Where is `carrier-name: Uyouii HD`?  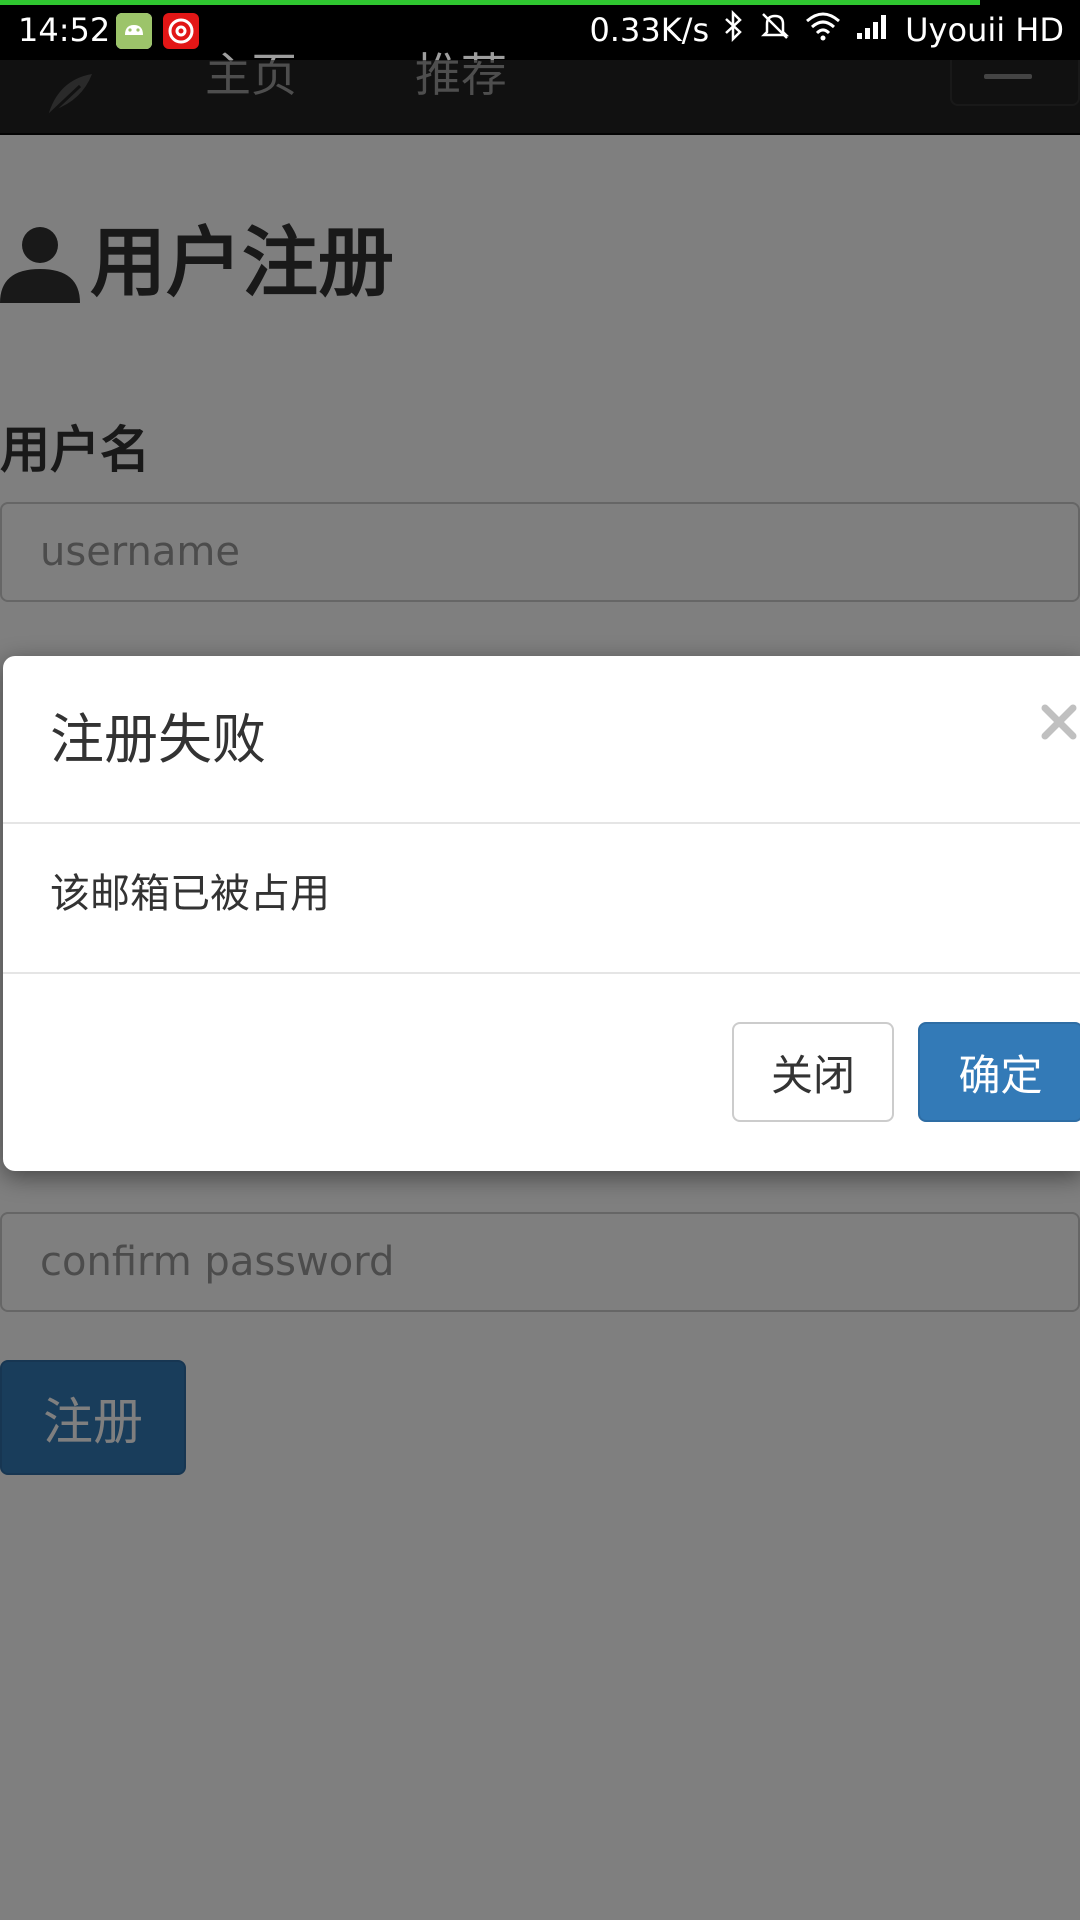 carrier-name: Uyouii HD is located at coordinates (984, 30).